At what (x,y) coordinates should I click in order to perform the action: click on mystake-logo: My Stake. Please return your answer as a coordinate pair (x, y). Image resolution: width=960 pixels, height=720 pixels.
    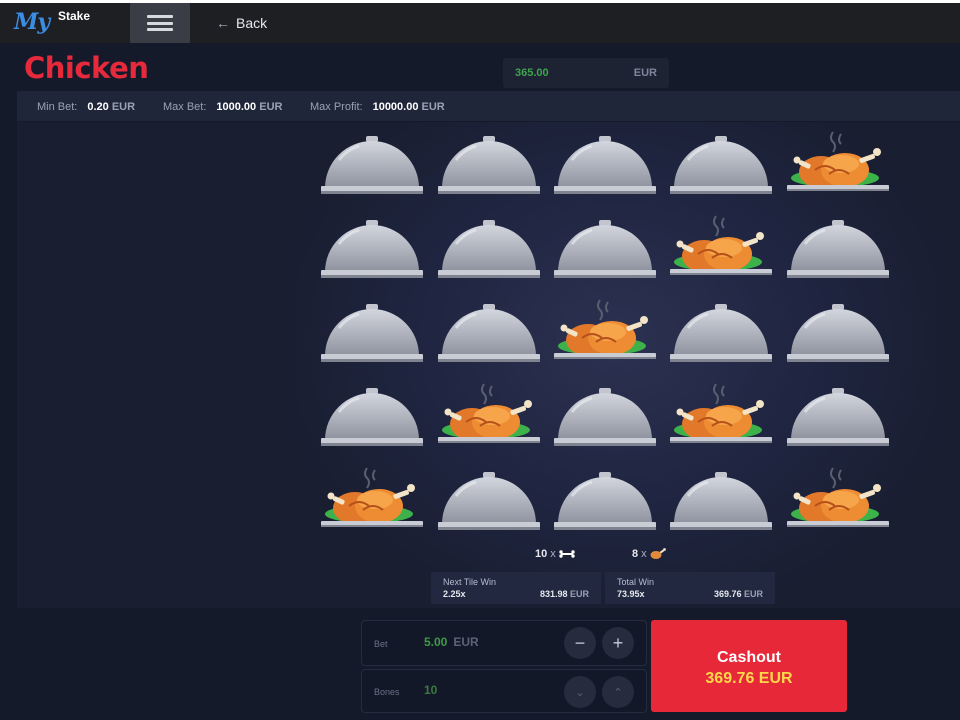
    Looking at the image, I should click on (54, 23).